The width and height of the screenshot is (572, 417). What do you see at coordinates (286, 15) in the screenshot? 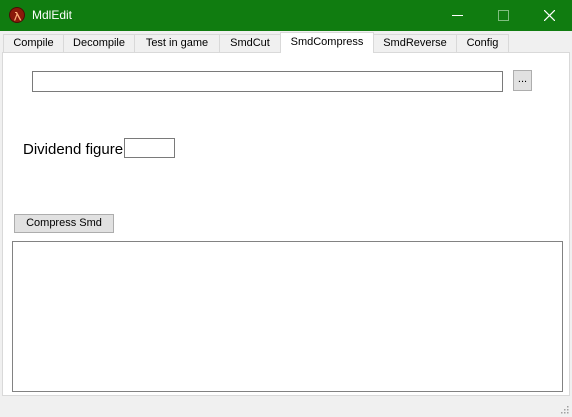
I see `title-bar: MdlEdit` at bounding box center [286, 15].